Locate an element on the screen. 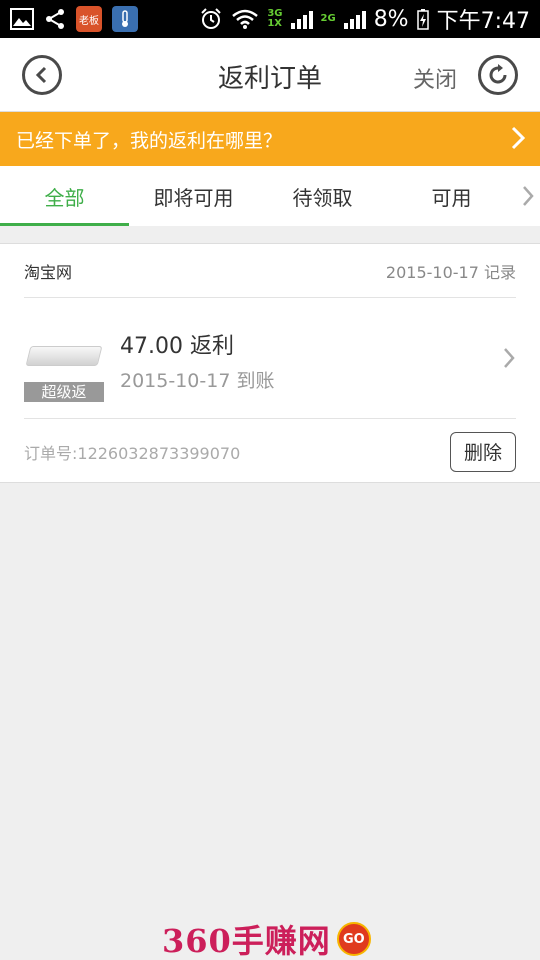  battery-percent: 8% is located at coordinates (391, 19).